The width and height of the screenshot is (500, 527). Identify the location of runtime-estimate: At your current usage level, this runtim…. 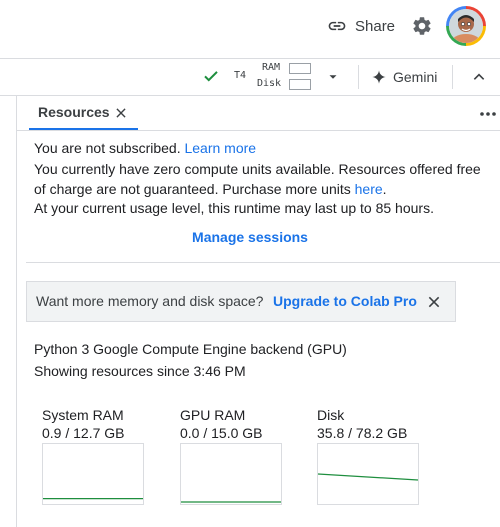
(234, 208).